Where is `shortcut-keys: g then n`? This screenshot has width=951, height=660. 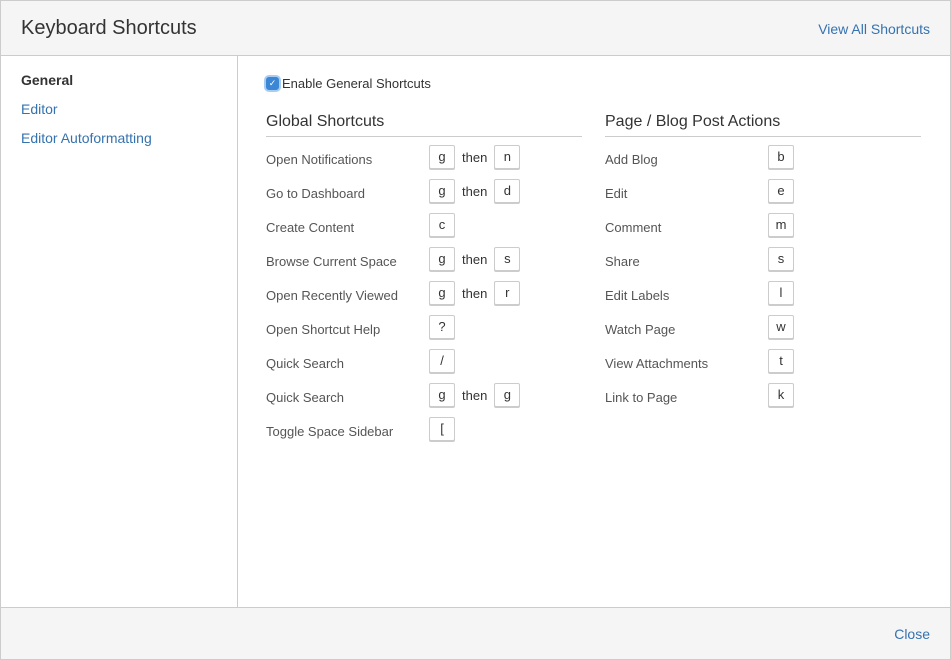 shortcut-keys: g then n is located at coordinates (475, 157).